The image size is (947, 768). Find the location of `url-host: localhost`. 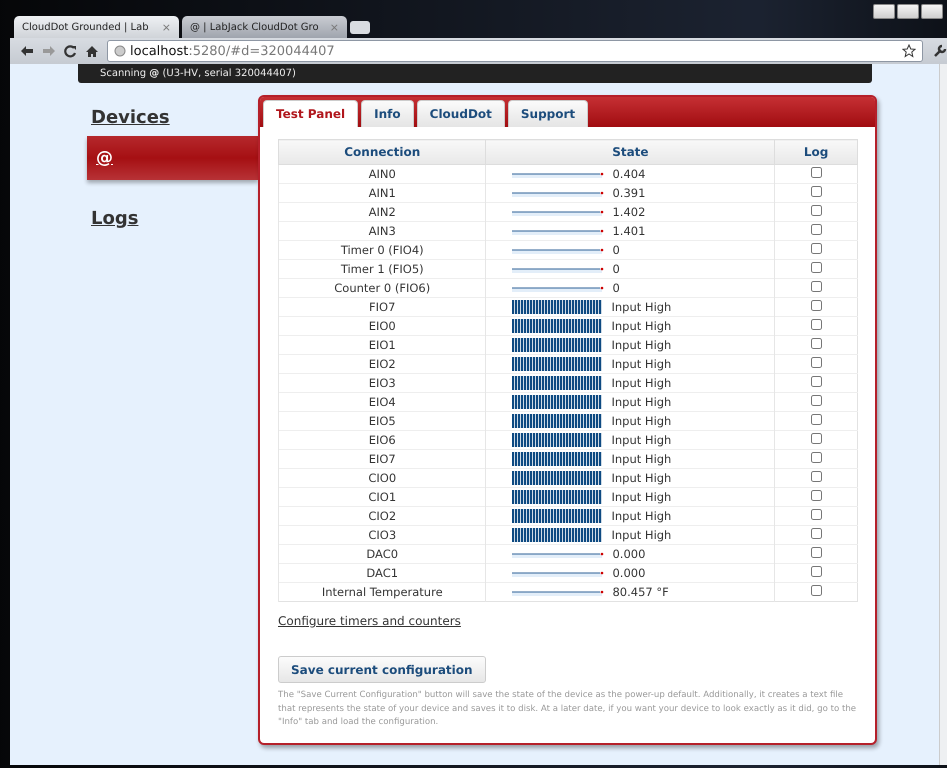

url-host: localhost is located at coordinates (159, 51).